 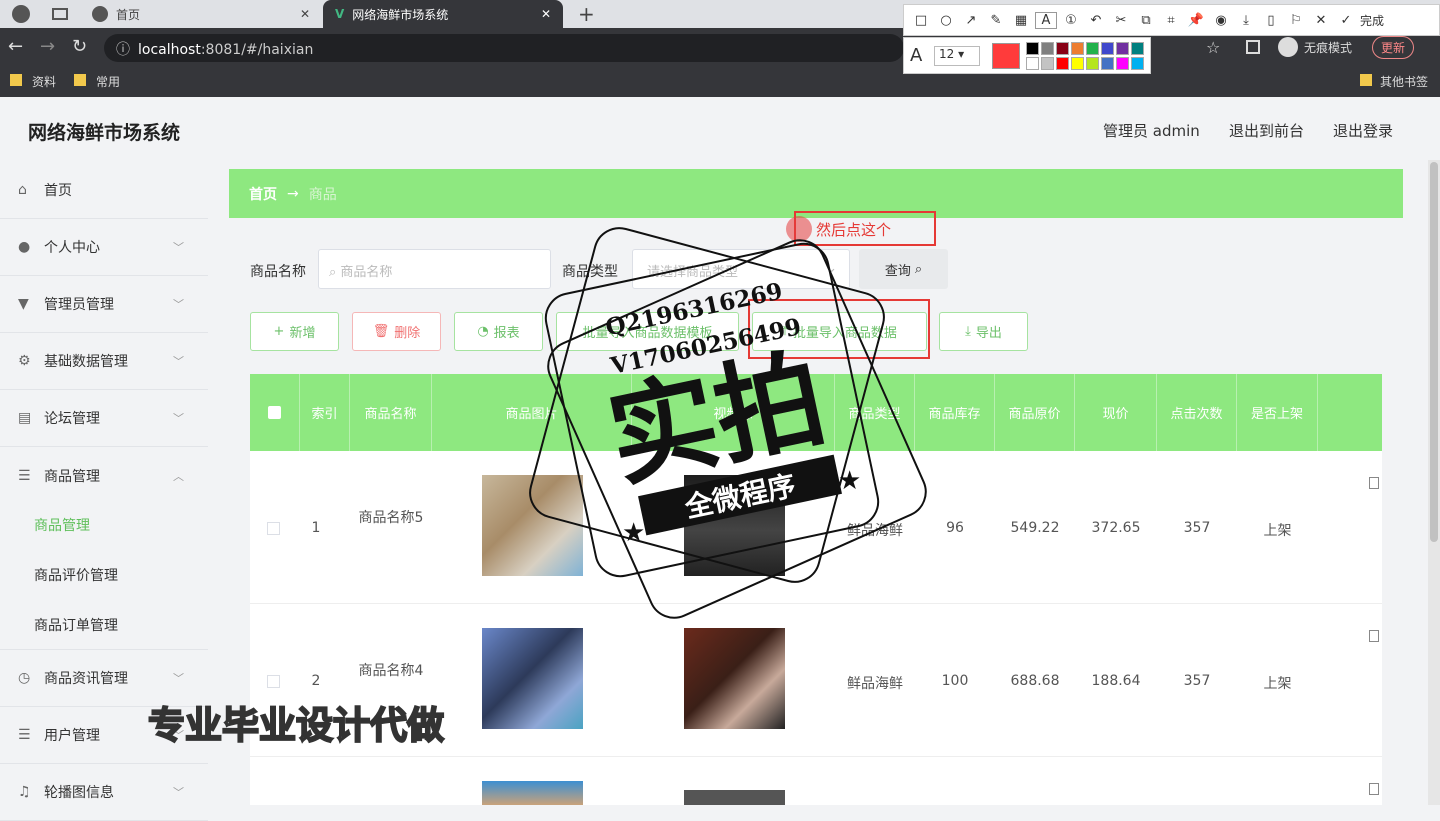 What do you see at coordinates (1266, 130) in the screenshot?
I see `to-front-link: 退出到前台` at bounding box center [1266, 130].